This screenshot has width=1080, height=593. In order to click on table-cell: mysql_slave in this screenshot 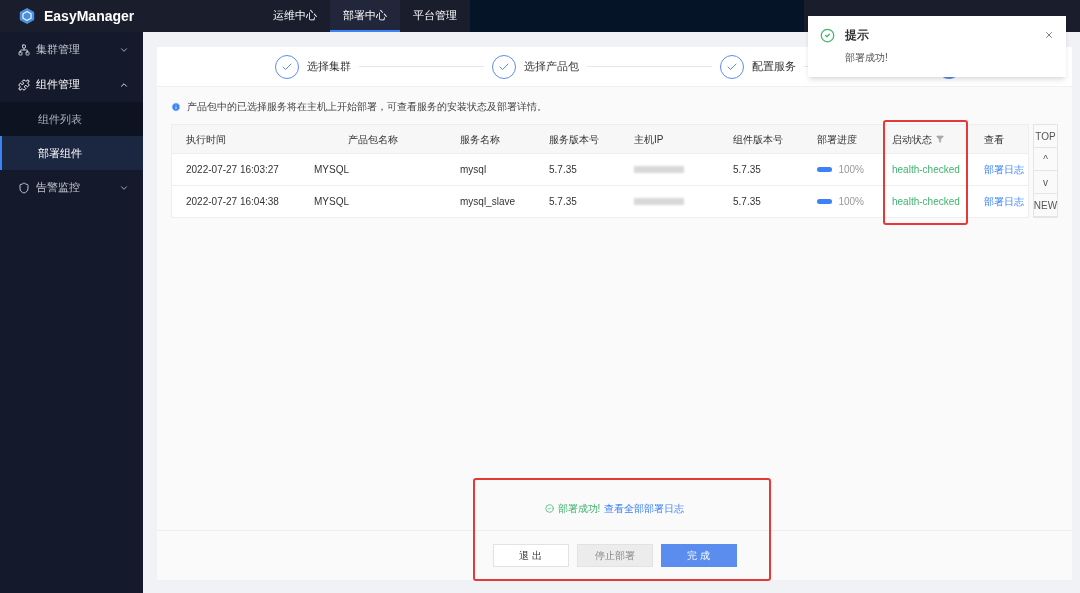, I will do `click(488, 201)`.